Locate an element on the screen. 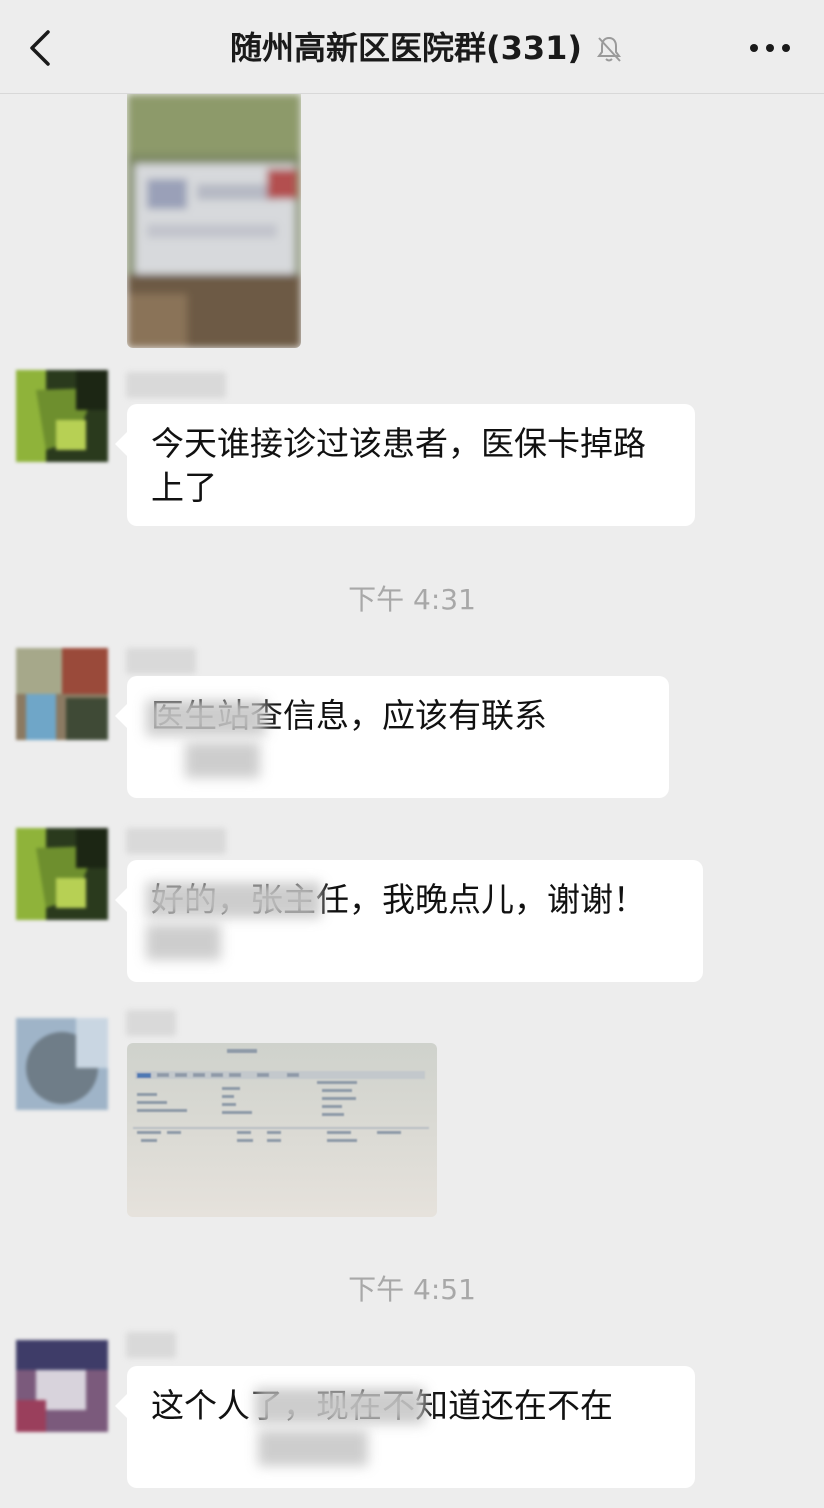  chat-header: 随州高新区医院群(331) is located at coordinates (412, 47).